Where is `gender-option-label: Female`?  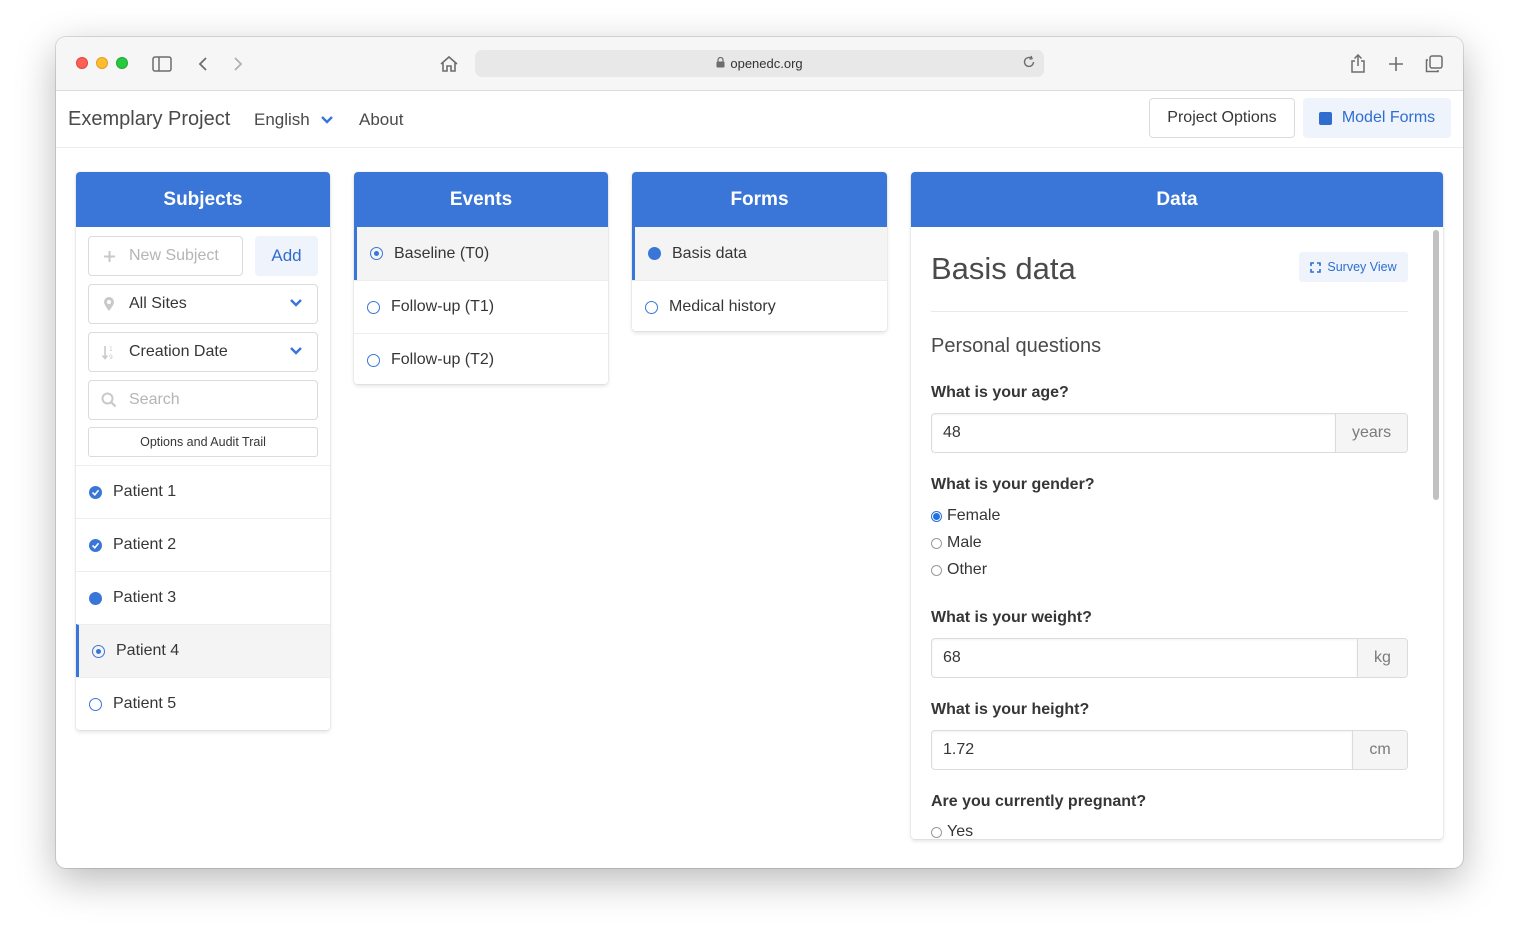 gender-option-label: Female is located at coordinates (974, 515).